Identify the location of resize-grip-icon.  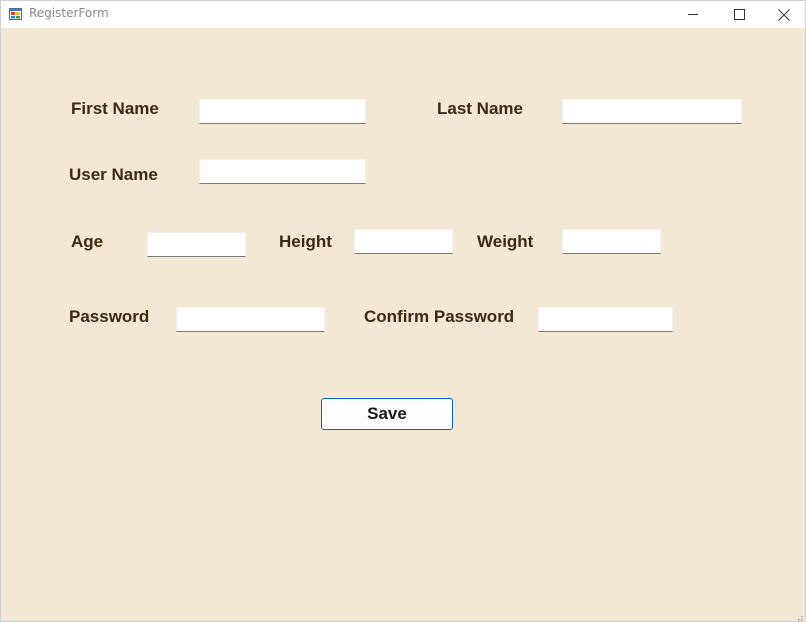
(799, 616).